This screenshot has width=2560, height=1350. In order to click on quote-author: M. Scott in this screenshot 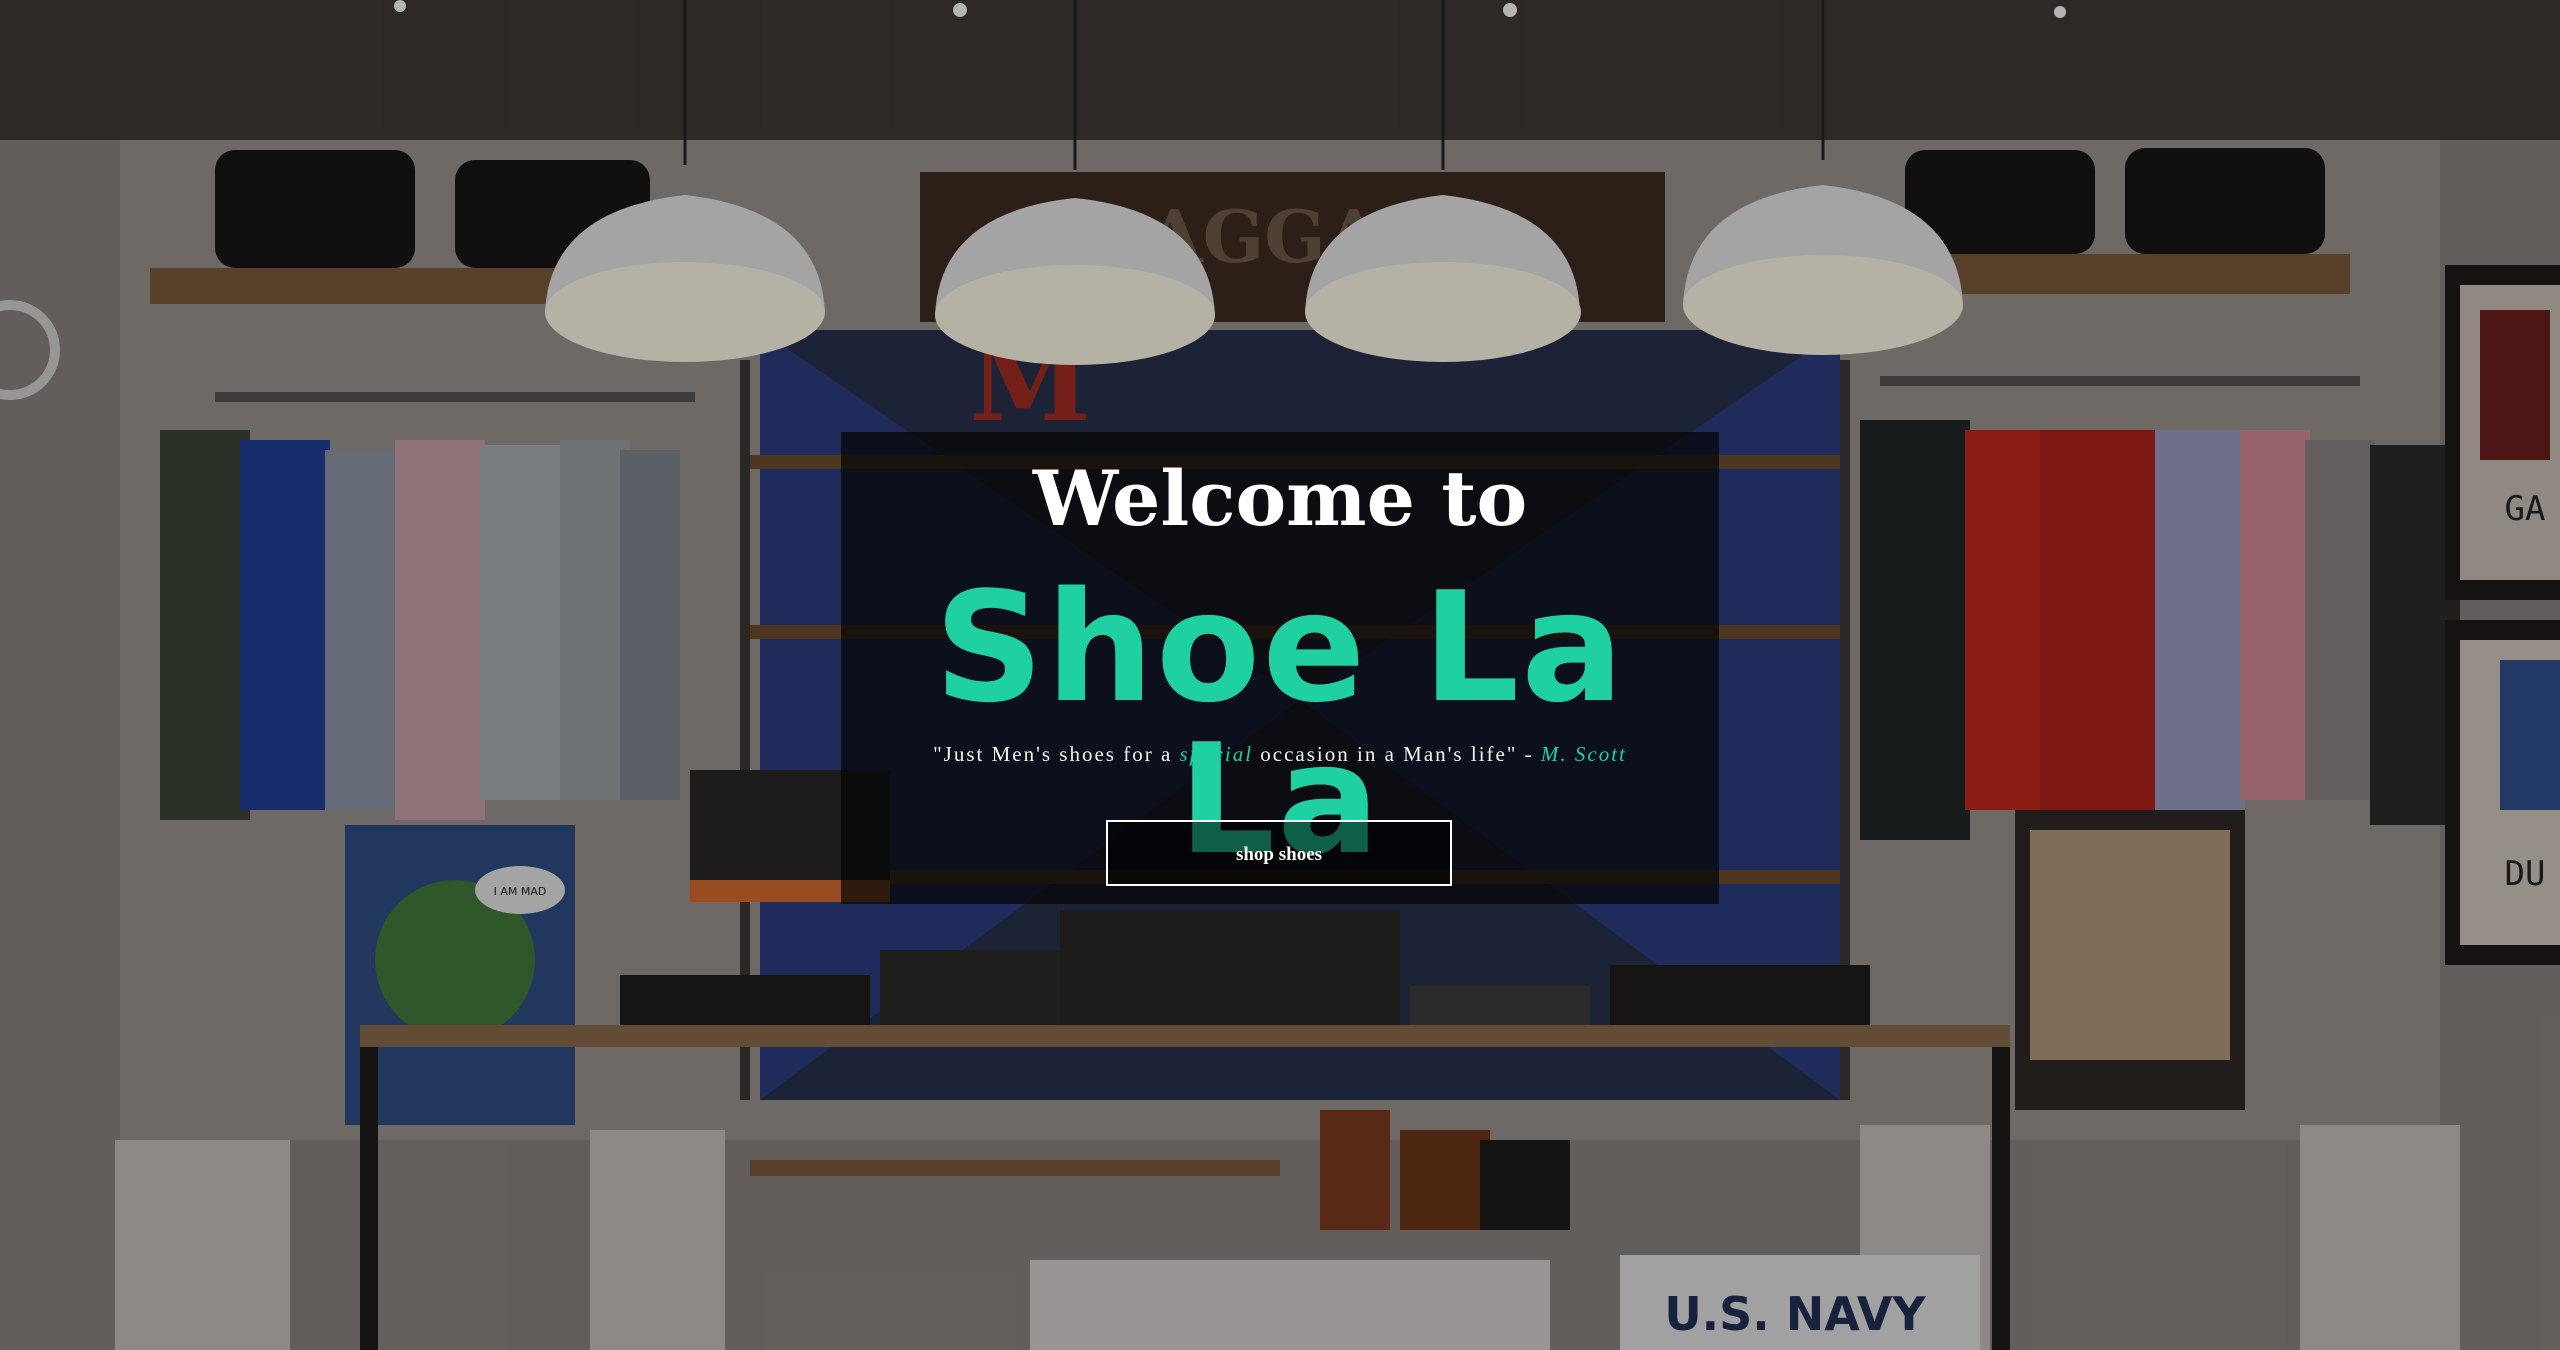, I will do `click(1583, 754)`.